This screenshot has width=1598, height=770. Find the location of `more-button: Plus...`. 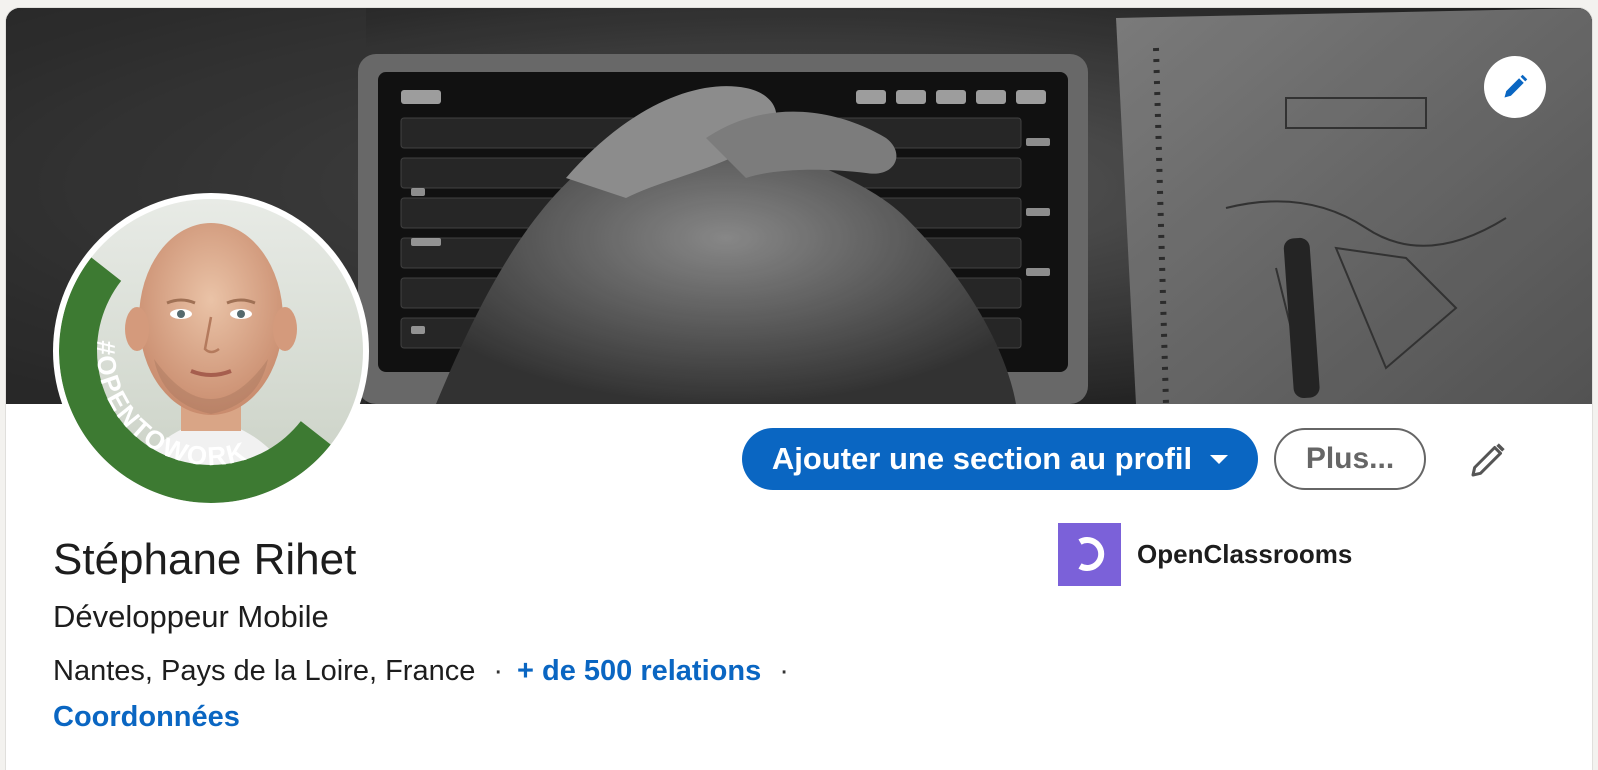

more-button: Plus... is located at coordinates (1350, 459).